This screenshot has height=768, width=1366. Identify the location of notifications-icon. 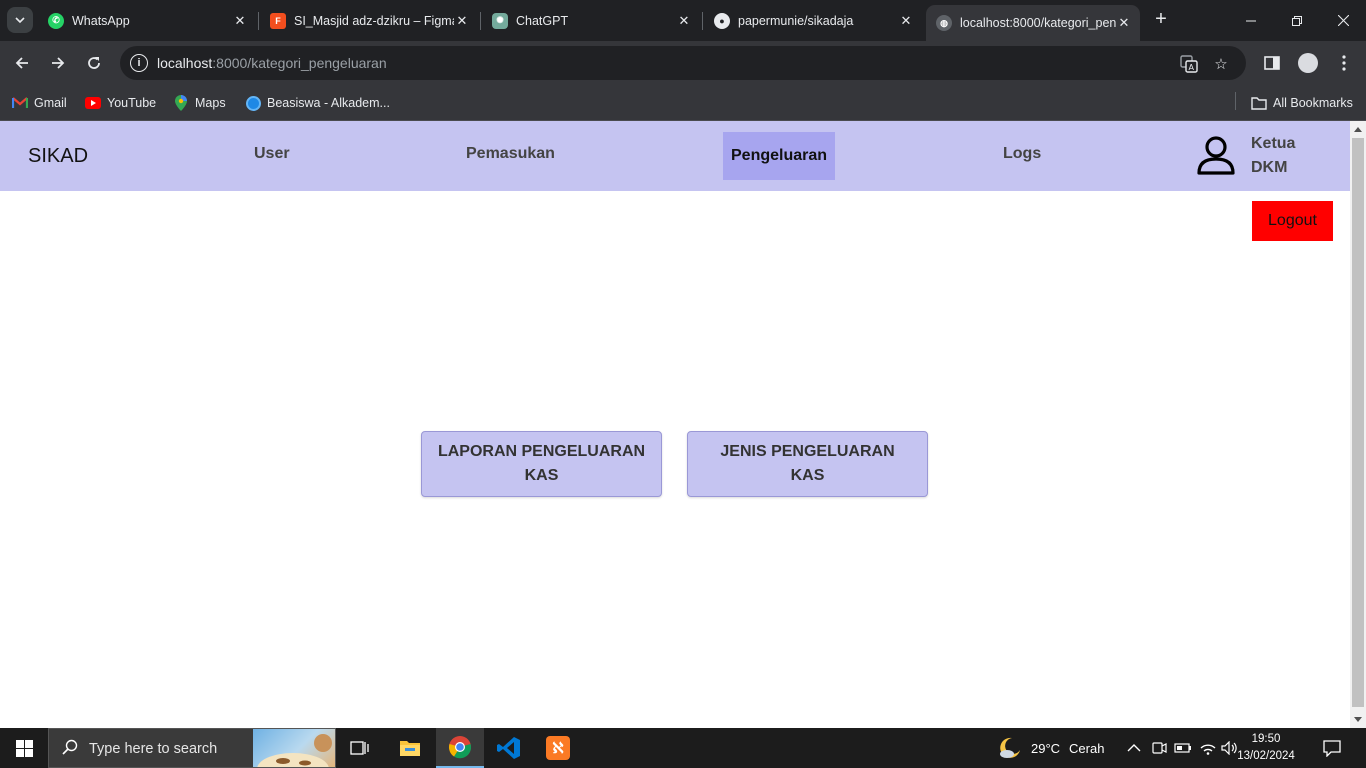
(1332, 748).